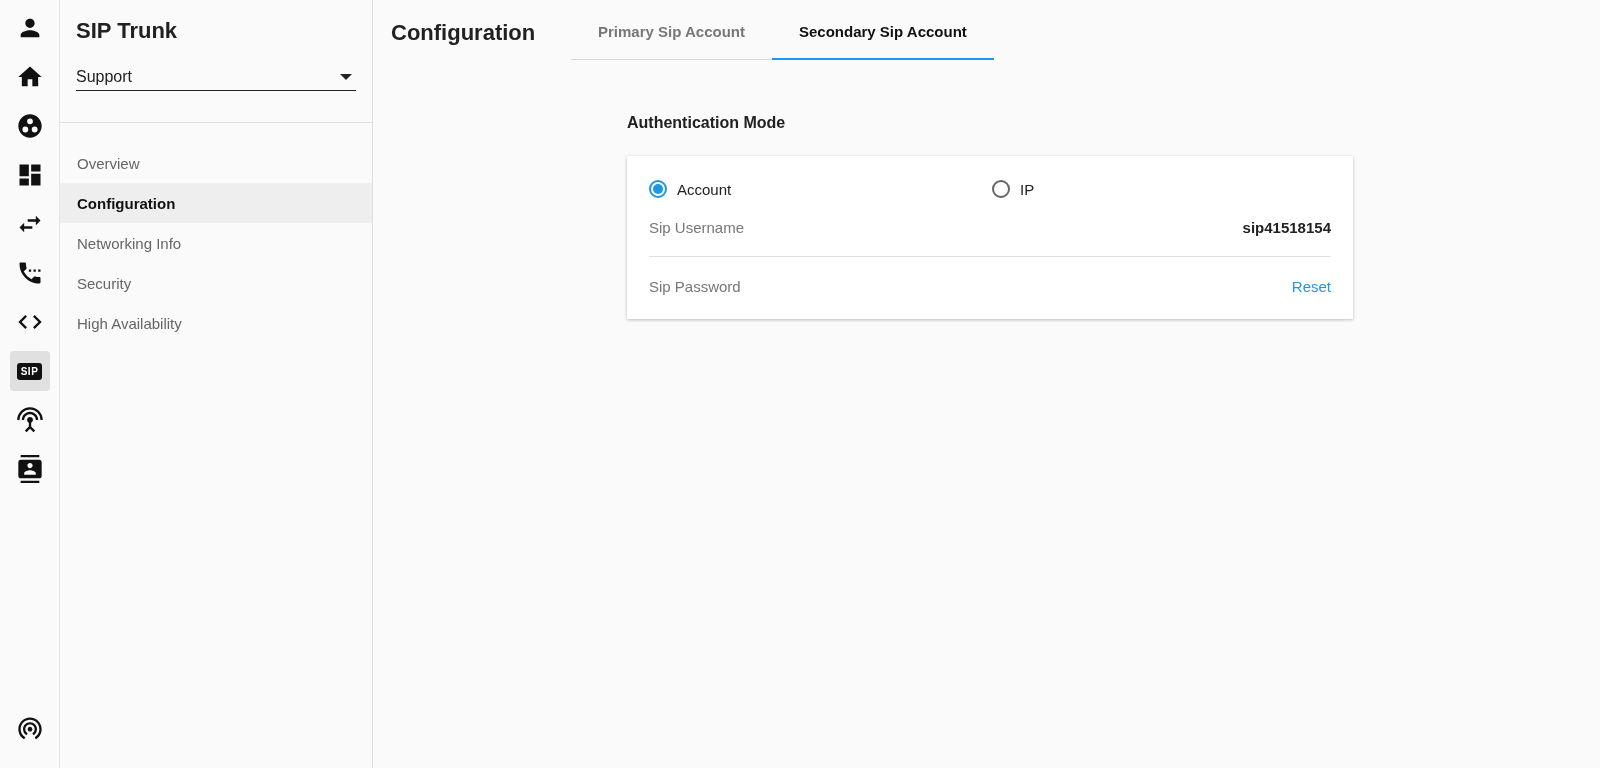 This screenshot has height=768, width=1600. I want to click on field-label: Sip Username, so click(697, 227).